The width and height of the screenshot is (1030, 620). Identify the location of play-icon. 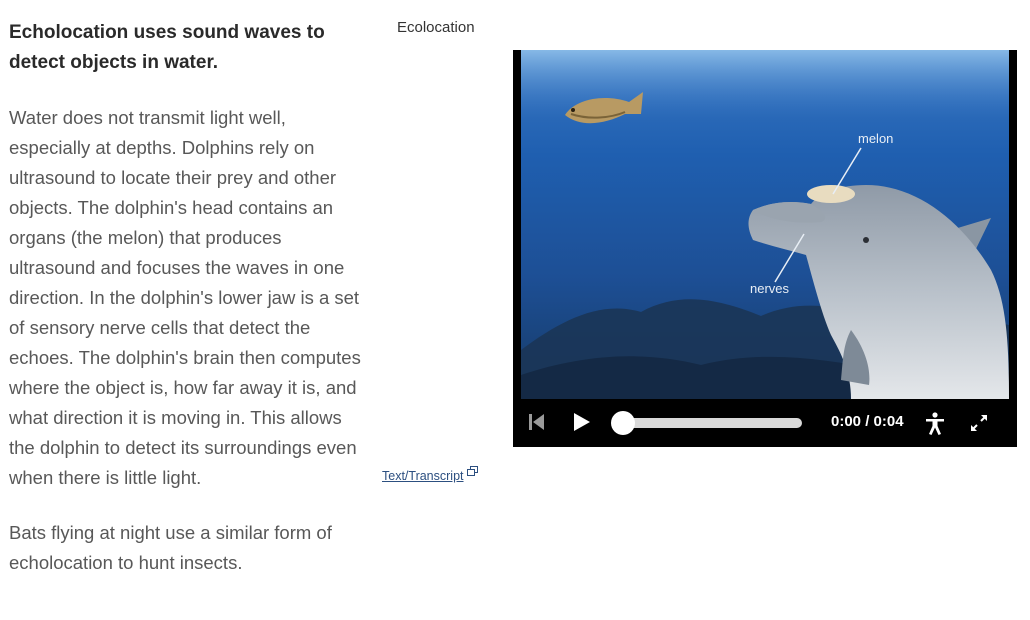
(581, 422).